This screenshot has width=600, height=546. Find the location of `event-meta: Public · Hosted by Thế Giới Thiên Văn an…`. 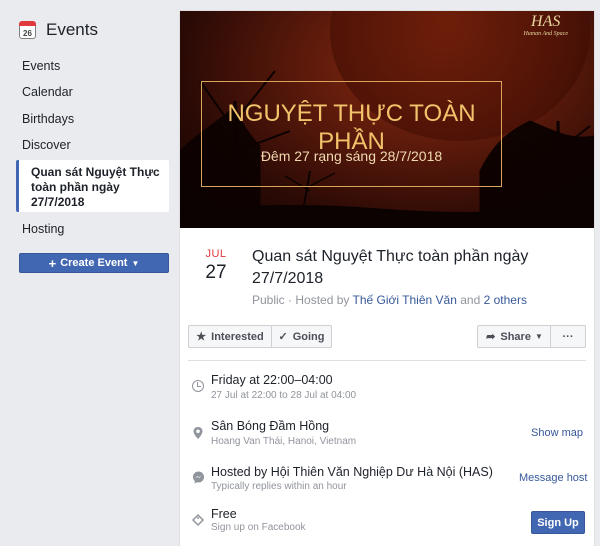

event-meta: Public · Hosted by Thế Giới Thiên Văn an… is located at coordinates (389, 300).